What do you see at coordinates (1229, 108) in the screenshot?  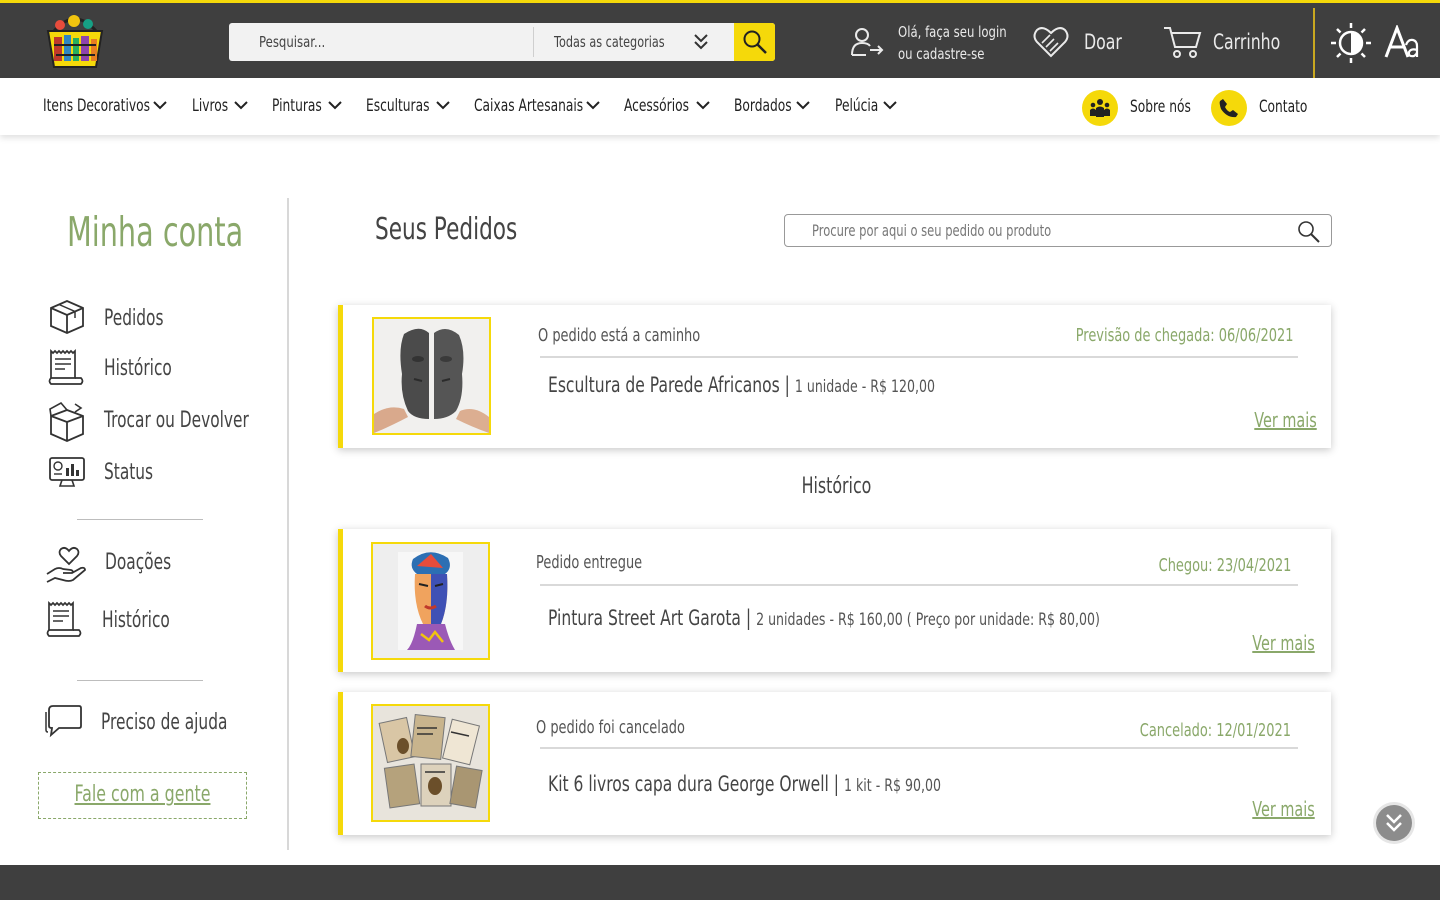 I see `contact-badge` at bounding box center [1229, 108].